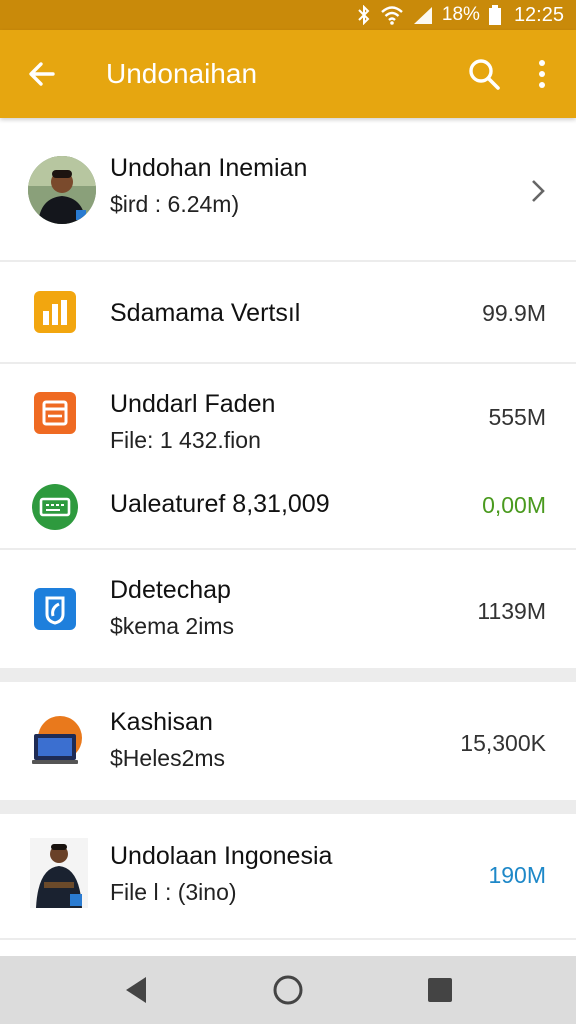  What do you see at coordinates (288, 609) in the screenshot?
I see `list-item: Ddetechap $kema 2ims 1139M` at bounding box center [288, 609].